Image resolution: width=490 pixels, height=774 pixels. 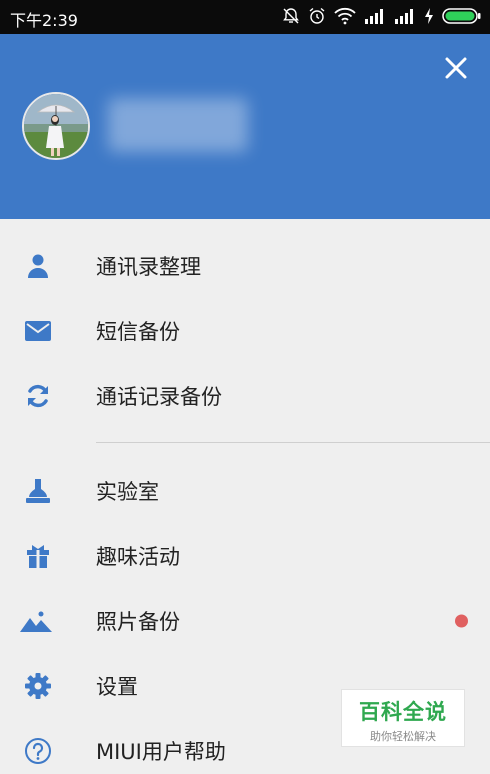 What do you see at coordinates (38, 331) in the screenshot?
I see `mail-icon` at bounding box center [38, 331].